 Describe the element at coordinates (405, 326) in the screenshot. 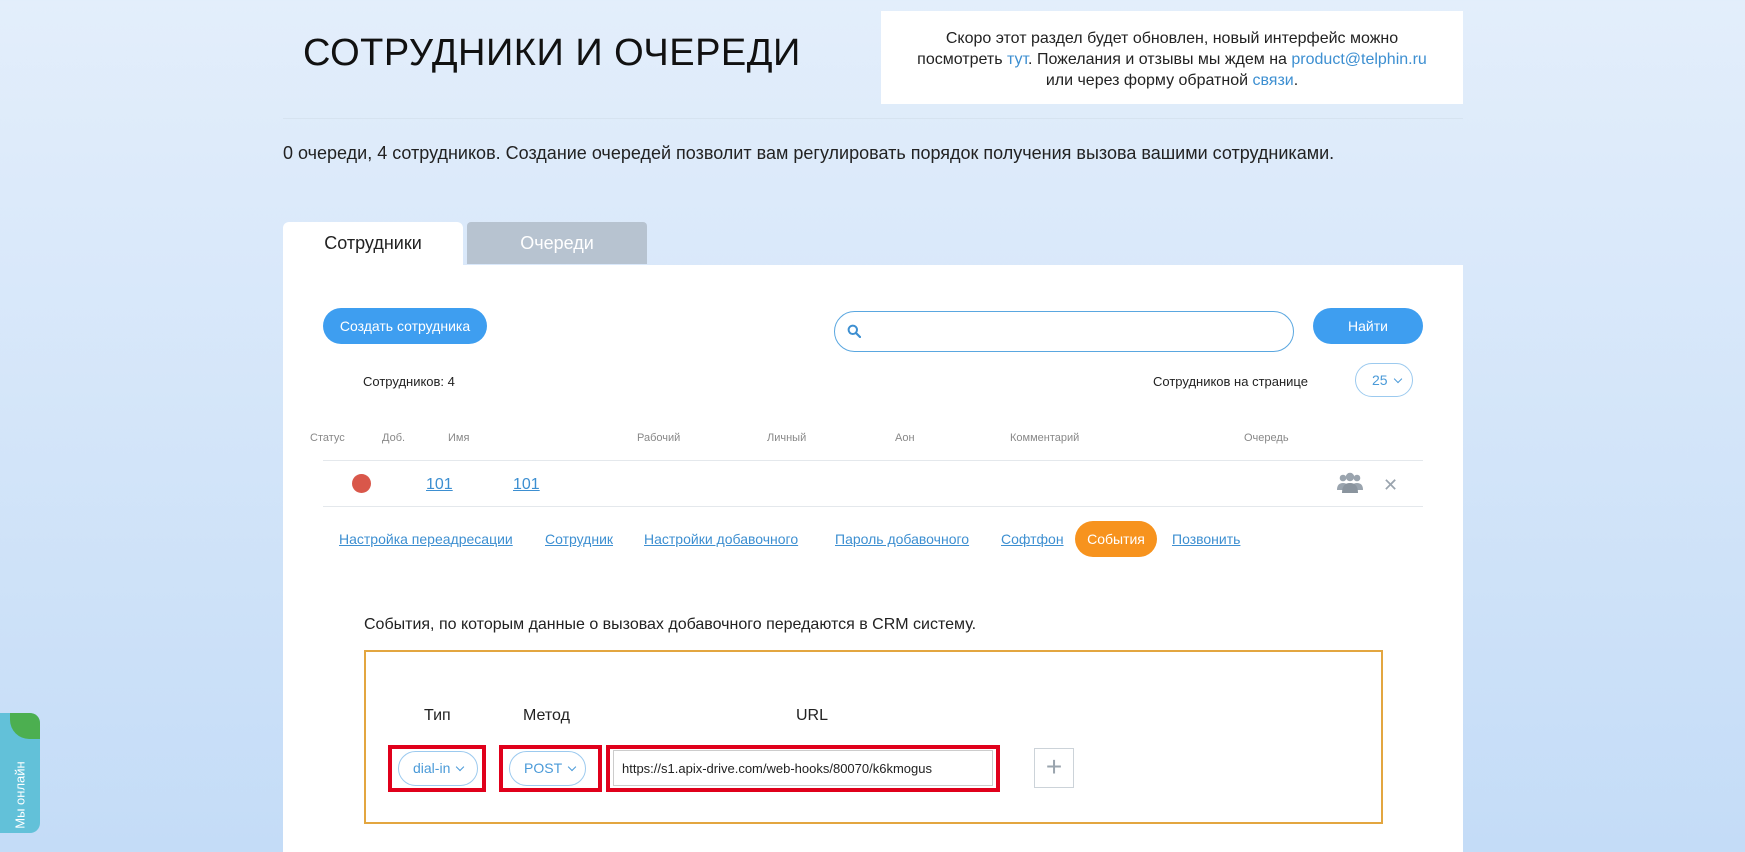

I see `create-employee-button: Создать сотрудника` at that location.